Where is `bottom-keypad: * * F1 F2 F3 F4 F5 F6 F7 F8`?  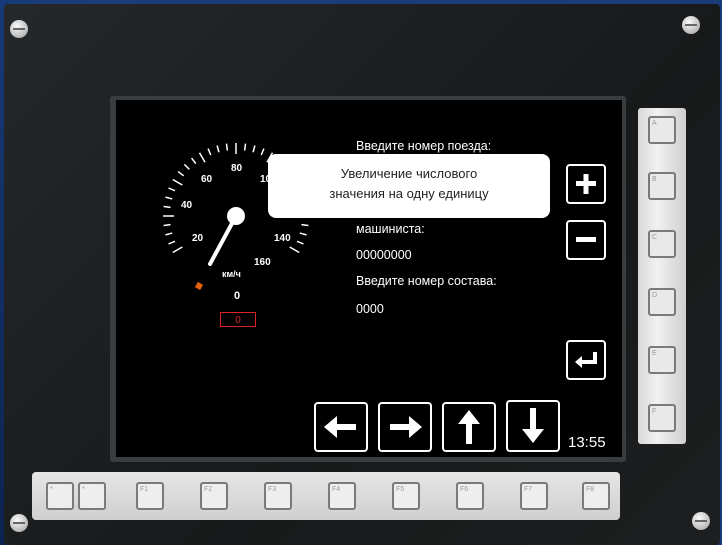
bottom-keypad: * * F1 F2 F3 F4 F5 F6 F7 F8 is located at coordinates (326, 496).